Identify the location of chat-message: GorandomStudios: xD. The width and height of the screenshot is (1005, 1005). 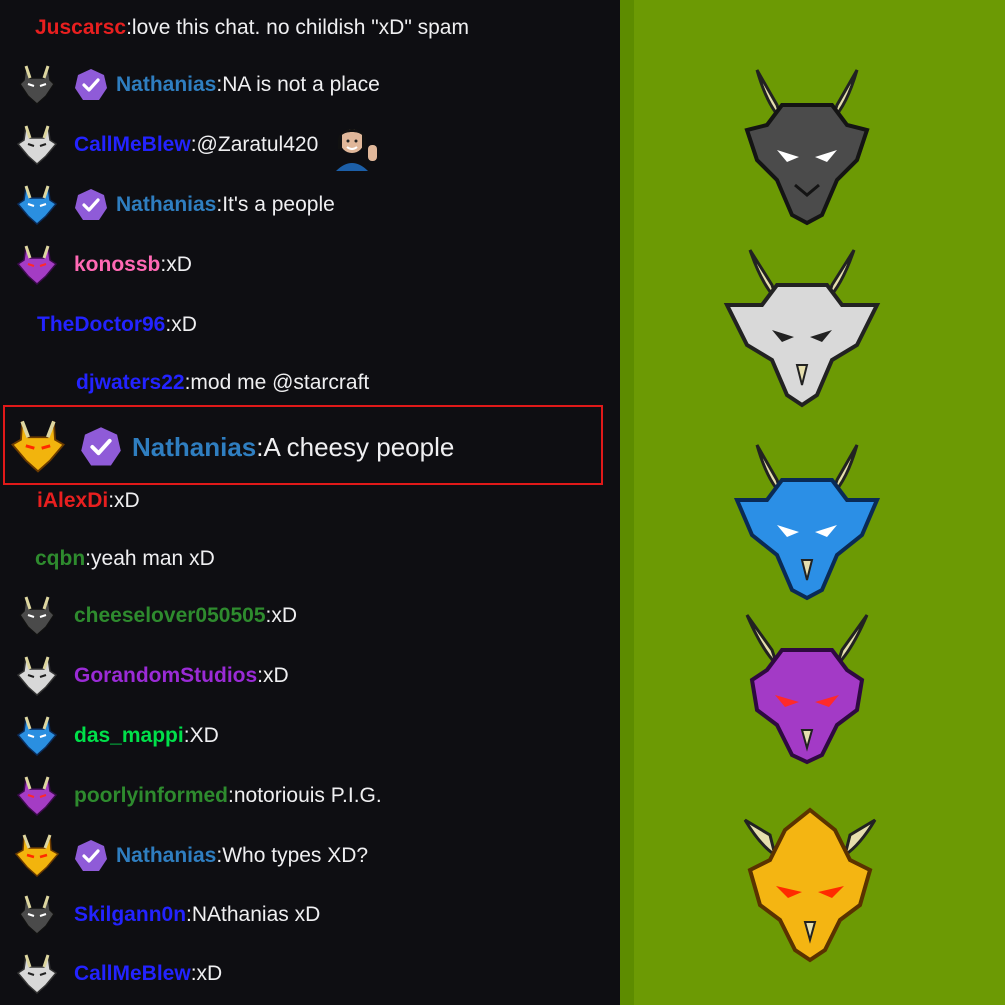
(151, 676).